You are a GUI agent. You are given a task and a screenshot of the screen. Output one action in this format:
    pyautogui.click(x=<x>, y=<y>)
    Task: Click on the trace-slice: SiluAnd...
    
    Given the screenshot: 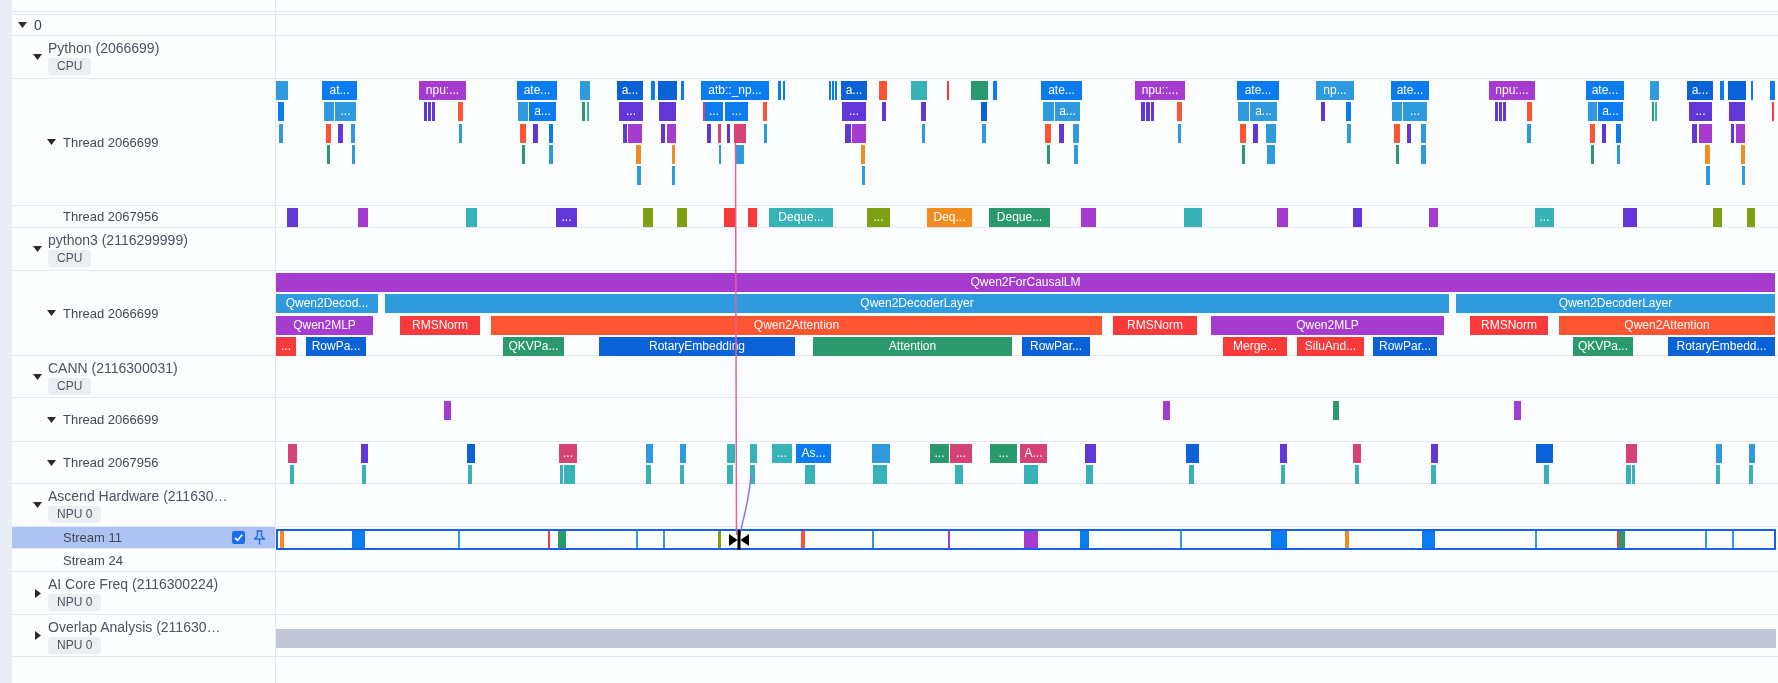 What is the action you would take?
    pyautogui.click(x=1330, y=346)
    